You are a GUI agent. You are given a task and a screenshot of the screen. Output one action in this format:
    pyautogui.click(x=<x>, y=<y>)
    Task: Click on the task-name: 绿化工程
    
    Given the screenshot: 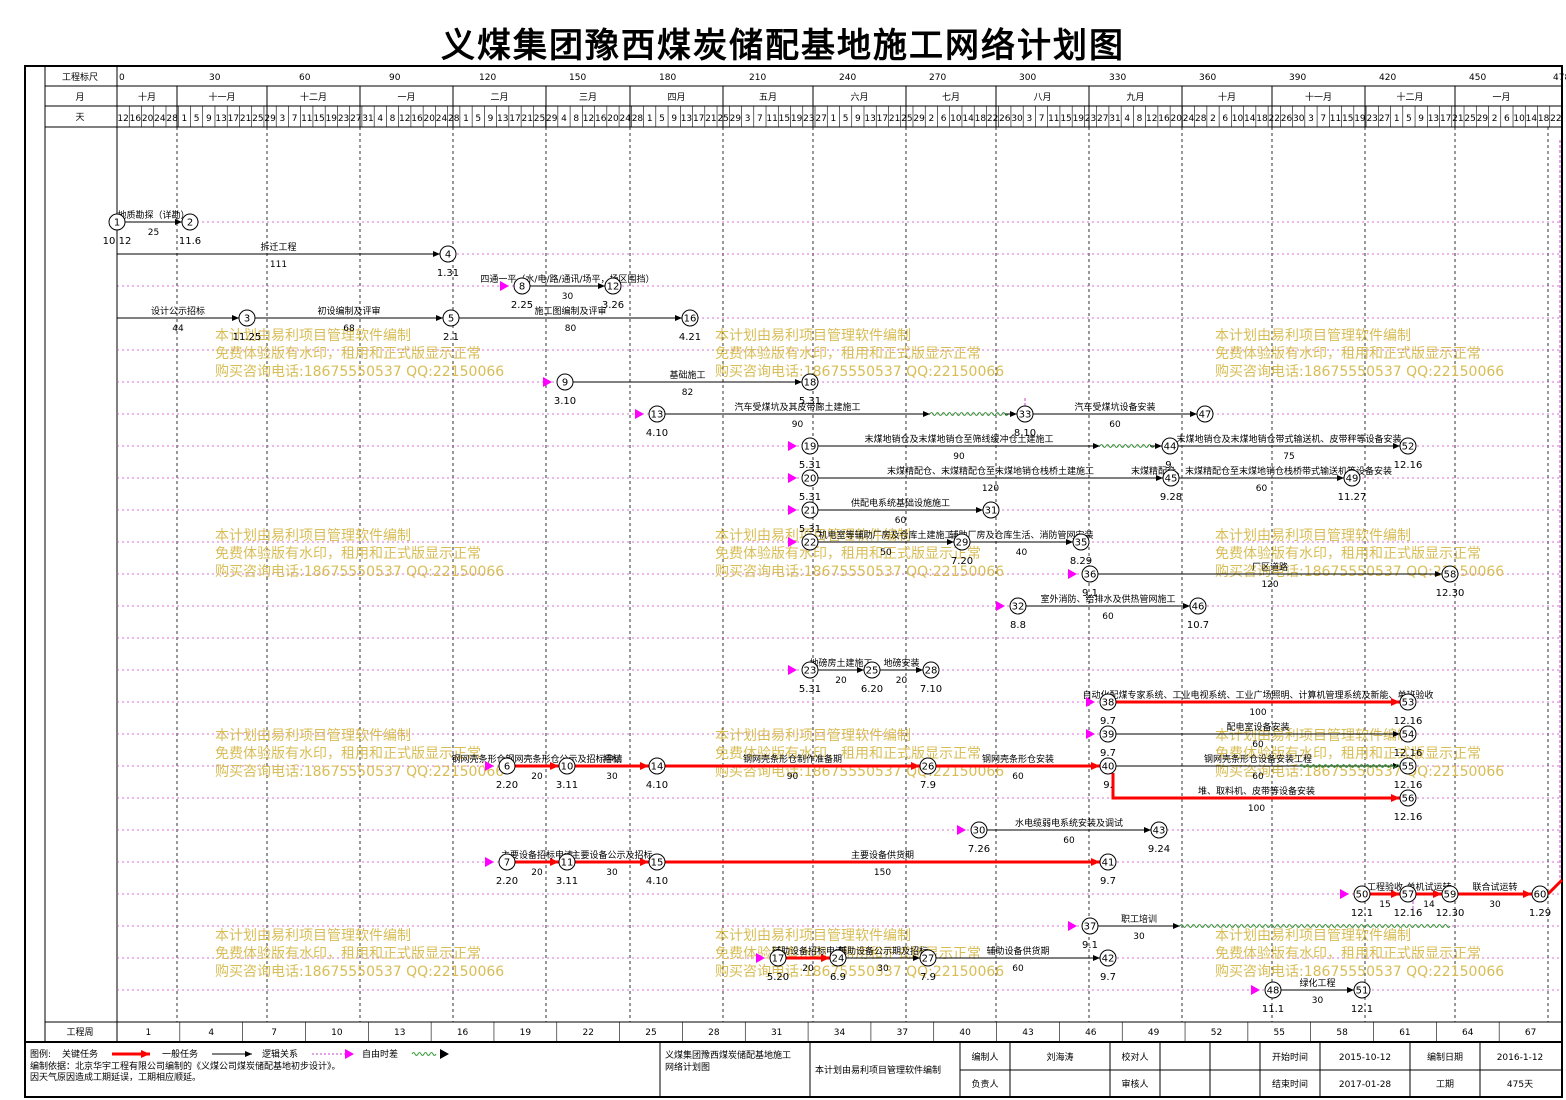 What is the action you would take?
    pyautogui.click(x=1317, y=983)
    